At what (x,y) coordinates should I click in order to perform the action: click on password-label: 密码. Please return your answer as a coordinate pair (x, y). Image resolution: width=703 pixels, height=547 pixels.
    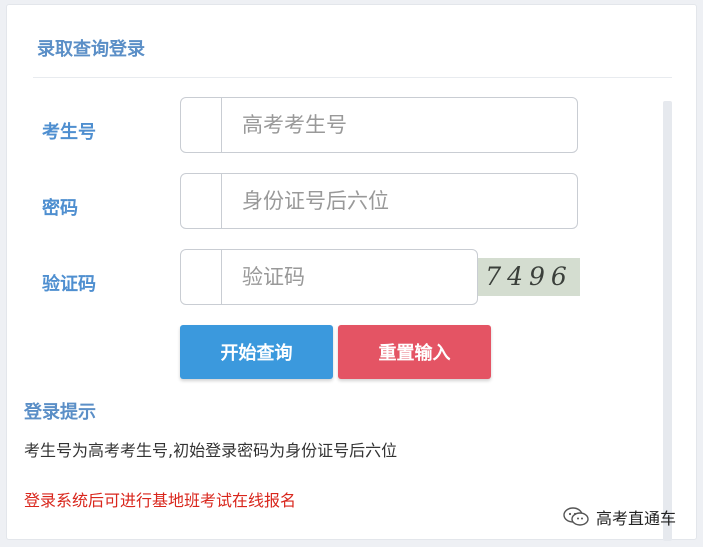
    Looking at the image, I should click on (60, 208).